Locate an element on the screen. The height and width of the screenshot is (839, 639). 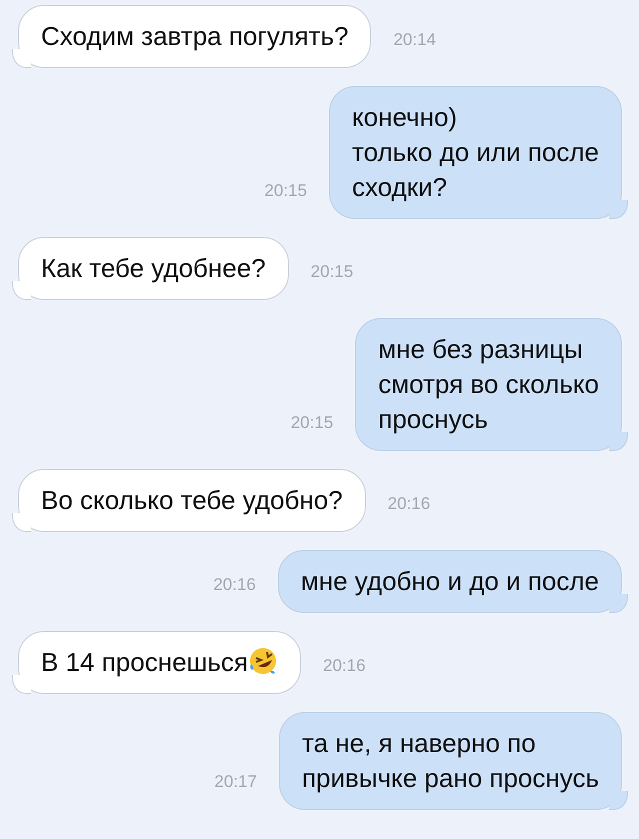
message-time: 20:14 is located at coordinates (414, 40).